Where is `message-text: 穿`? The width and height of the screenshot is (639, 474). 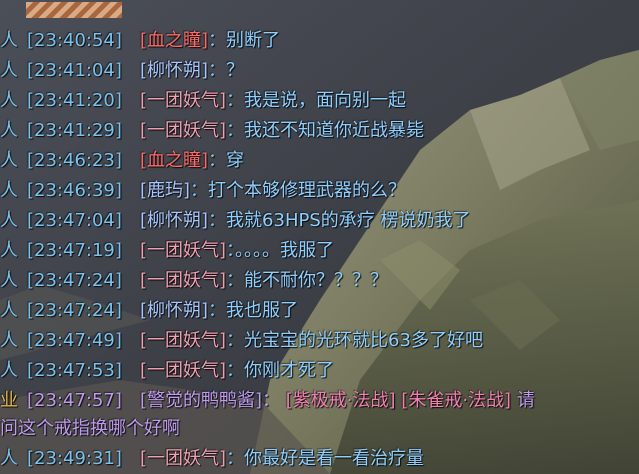 message-text: 穿 is located at coordinates (235, 160).